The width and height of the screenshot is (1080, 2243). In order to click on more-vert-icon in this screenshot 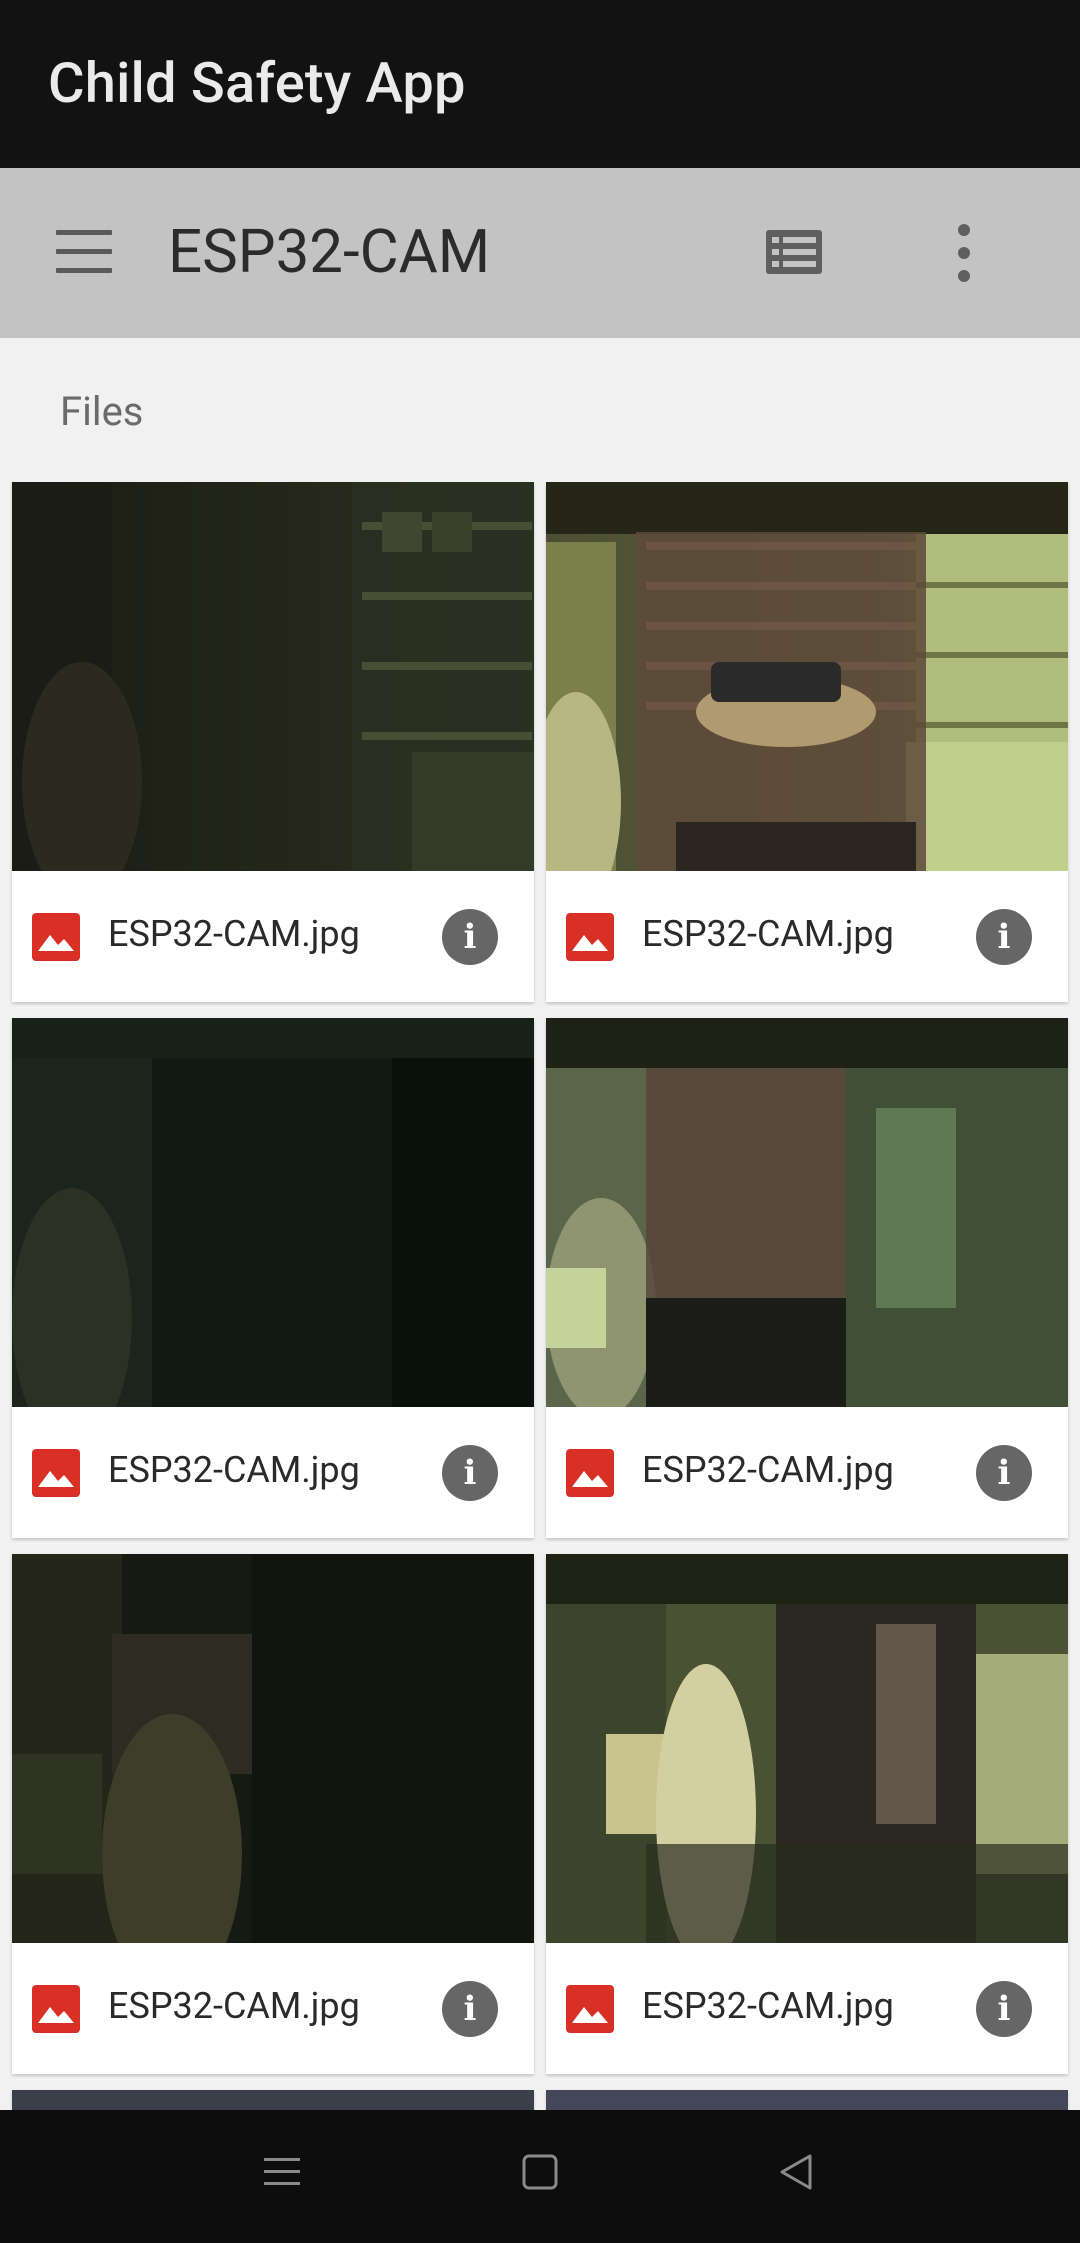, I will do `click(964, 254)`.